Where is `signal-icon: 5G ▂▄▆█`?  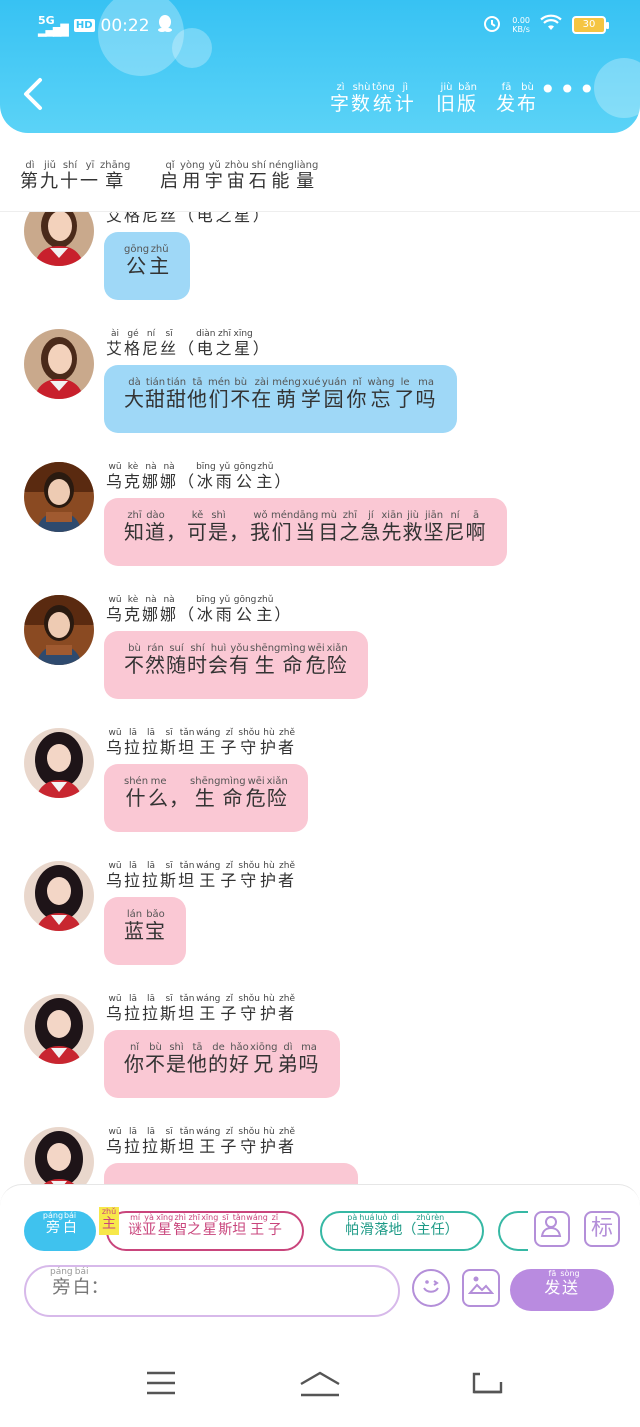 signal-icon: 5G ▂▄▆█ is located at coordinates (53, 25).